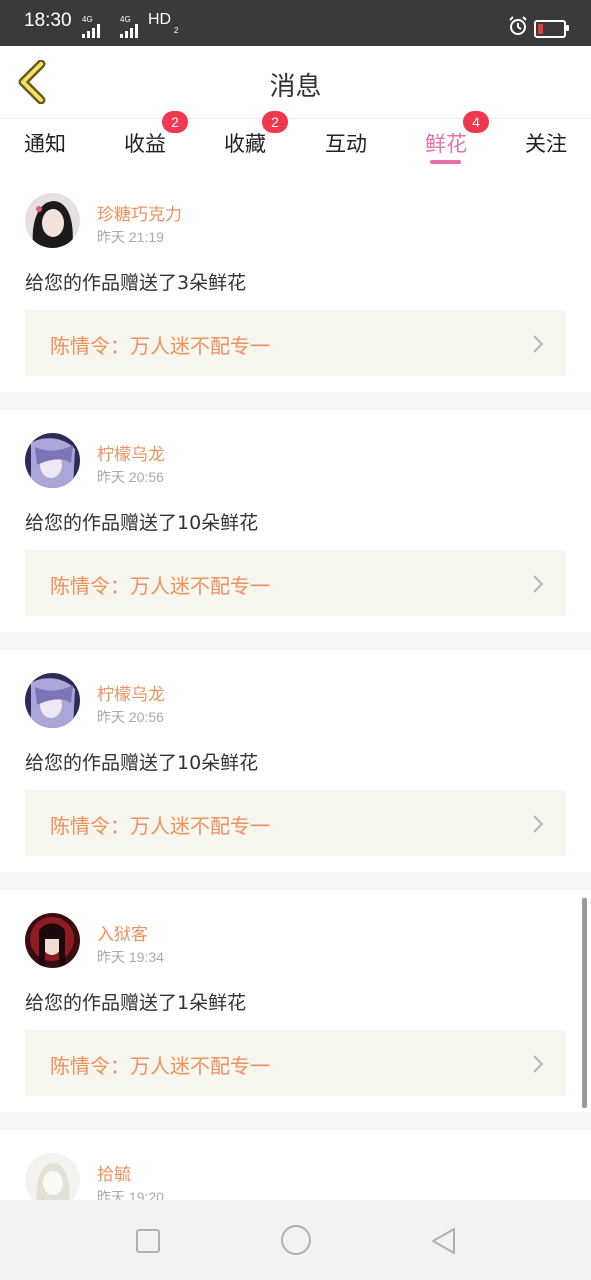 This screenshot has height=1280, width=591. What do you see at coordinates (114, 1172) in the screenshot?
I see `username: 拾毓` at bounding box center [114, 1172].